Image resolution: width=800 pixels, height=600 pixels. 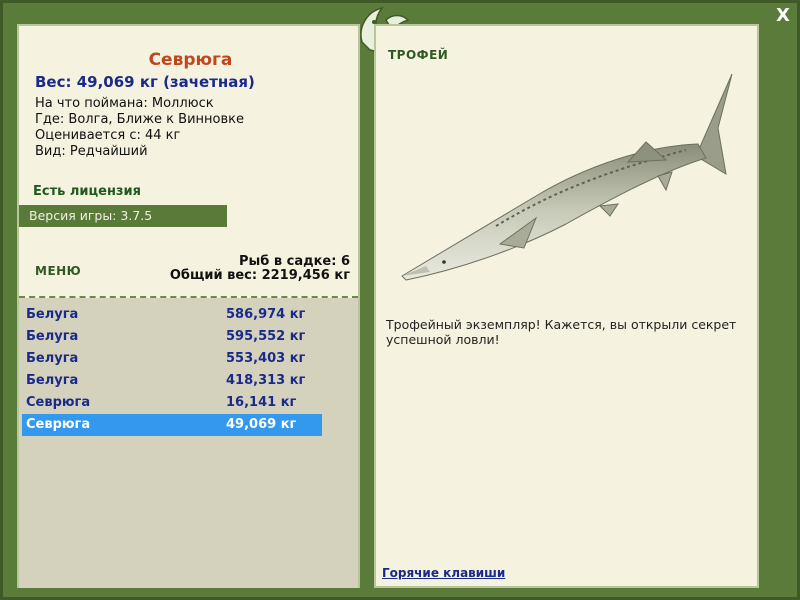 What do you see at coordinates (261, 402) in the screenshot?
I see `catch-fish-weight: 16,141 кг` at bounding box center [261, 402].